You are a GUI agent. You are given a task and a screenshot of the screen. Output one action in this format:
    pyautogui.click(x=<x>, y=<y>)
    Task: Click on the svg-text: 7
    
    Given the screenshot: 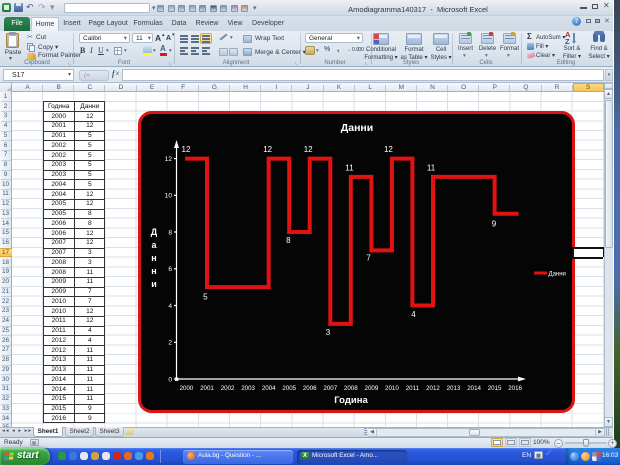 What is the action you would take?
    pyautogui.click(x=368, y=258)
    